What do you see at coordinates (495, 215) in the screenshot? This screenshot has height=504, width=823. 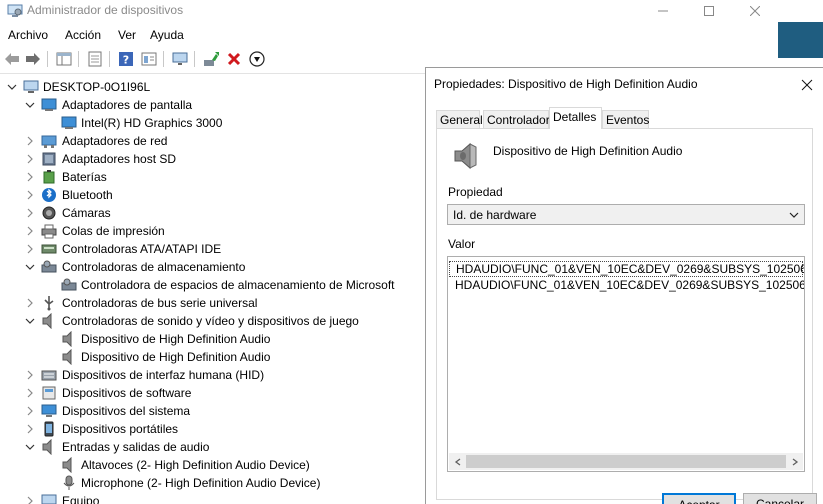 I see `property-dropdown-value: Id. de hardware` at bounding box center [495, 215].